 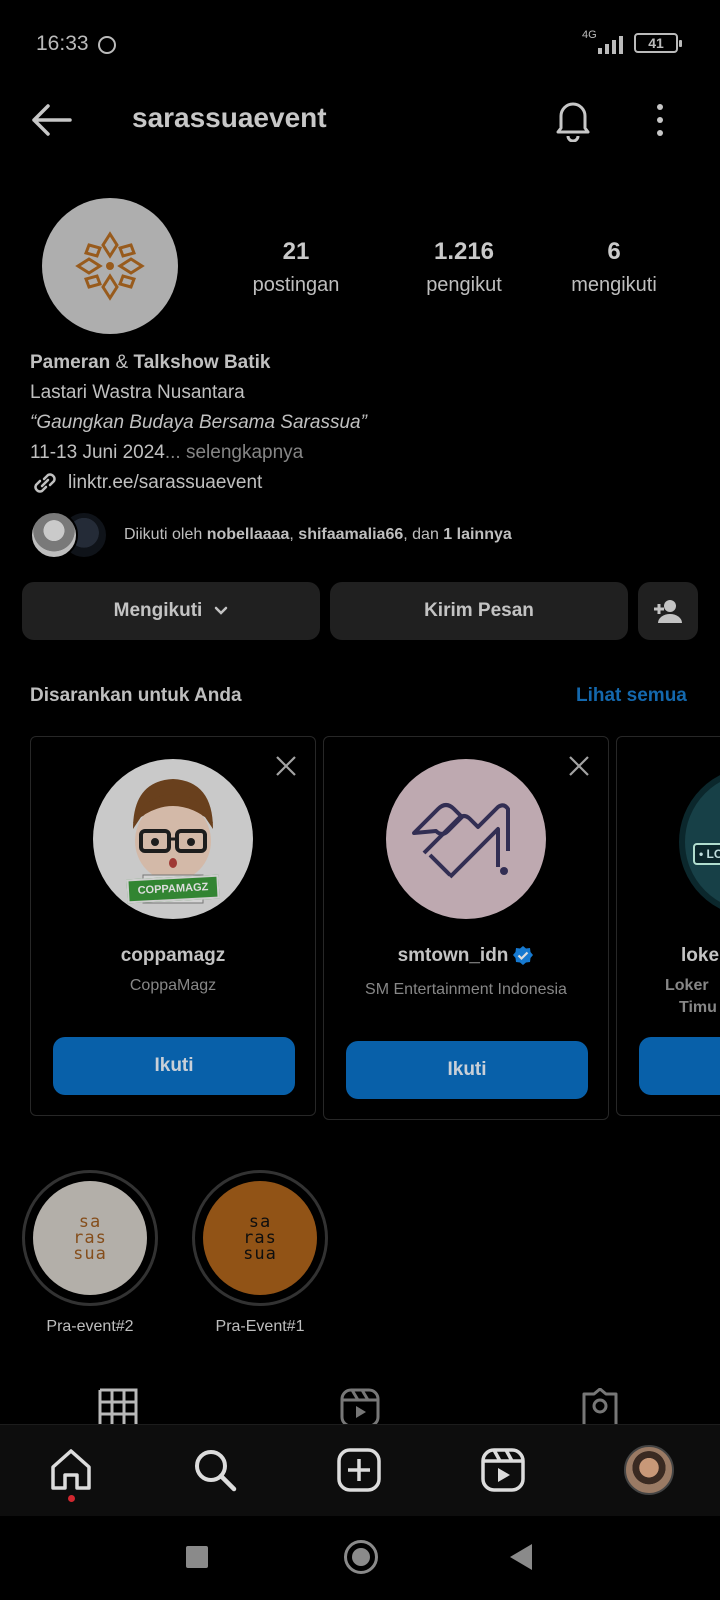 What do you see at coordinates (173, 889) in the screenshot?
I see `coppamagz-badge: COPPAMAGZ` at bounding box center [173, 889].